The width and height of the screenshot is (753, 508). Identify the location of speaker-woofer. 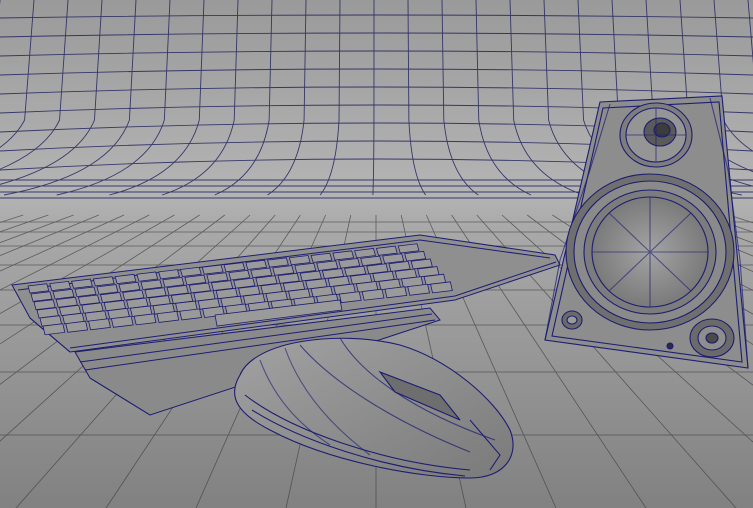
(650, 252).